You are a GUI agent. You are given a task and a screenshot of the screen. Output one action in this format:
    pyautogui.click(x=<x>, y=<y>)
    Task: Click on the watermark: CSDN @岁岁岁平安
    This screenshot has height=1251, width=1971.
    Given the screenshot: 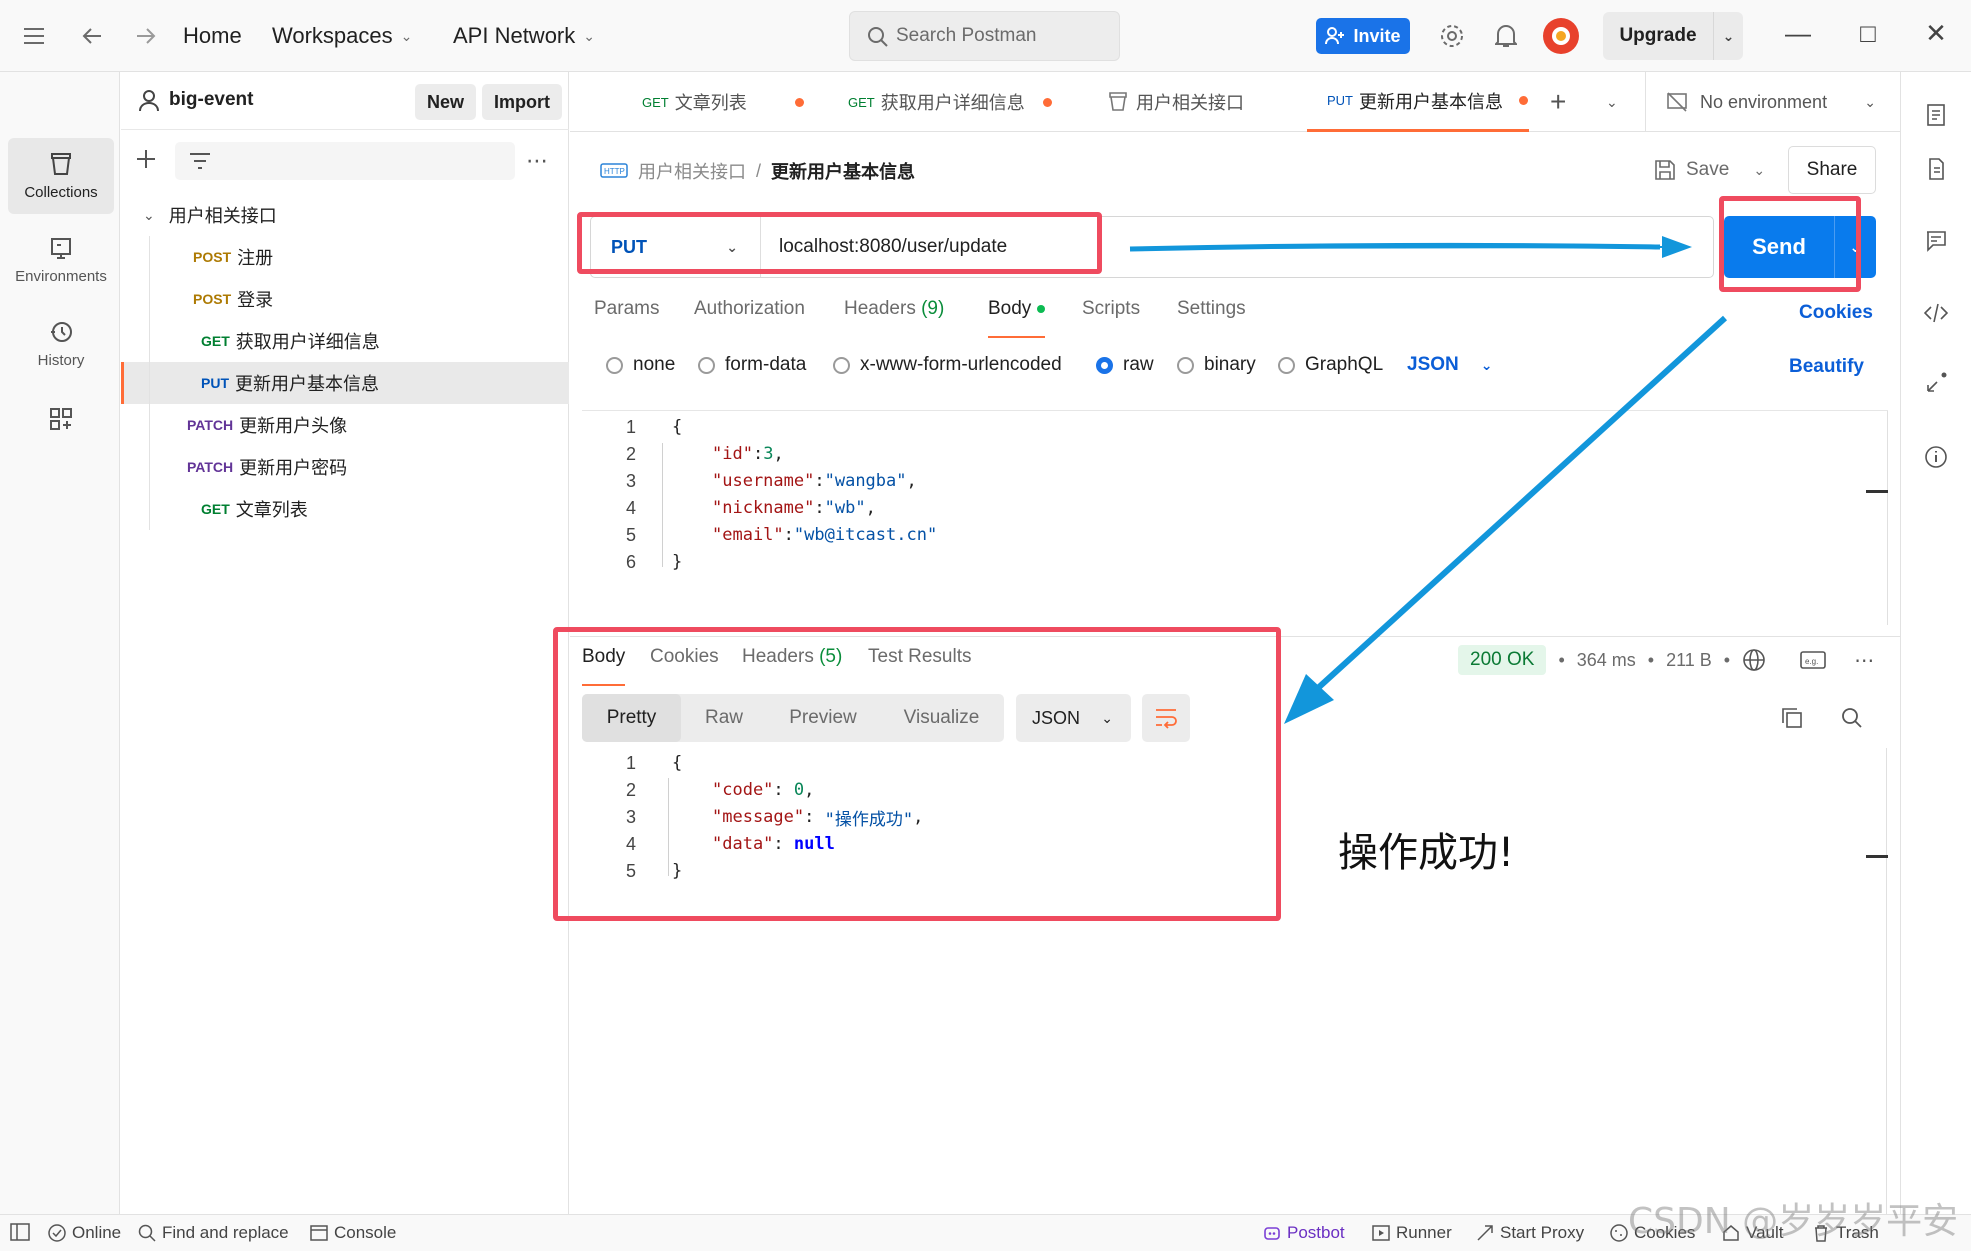 What is the action you would take?
    pyautogui.click(x=1793, y=1221)
    